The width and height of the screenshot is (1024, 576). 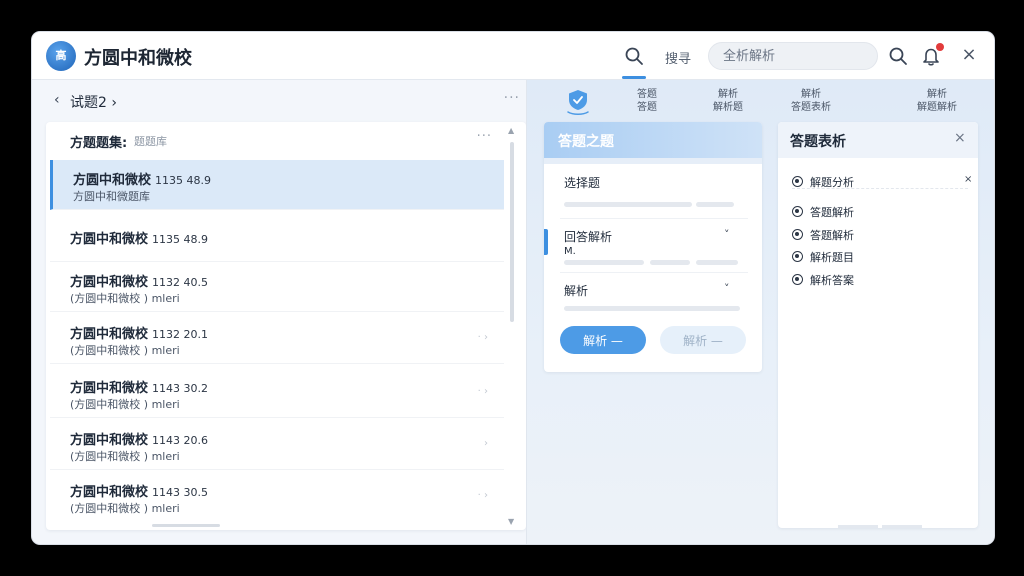 I want to click on list-item-title: 方圆中和微校 1132 20.1, so click(x=139, y=334).